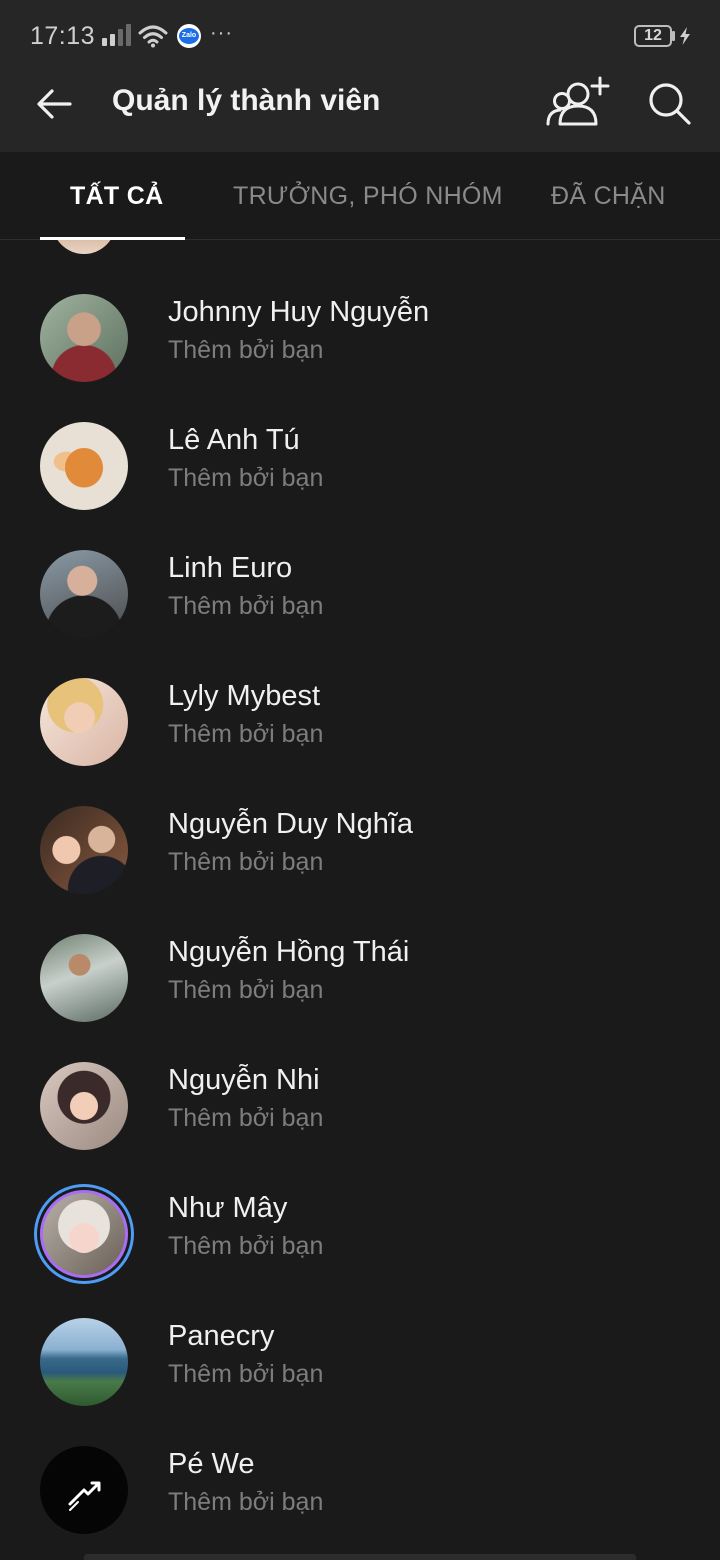  Describe the element at coordinates (360, 1557) in the screenshot. I see `bottom-bar-edge` at that location.